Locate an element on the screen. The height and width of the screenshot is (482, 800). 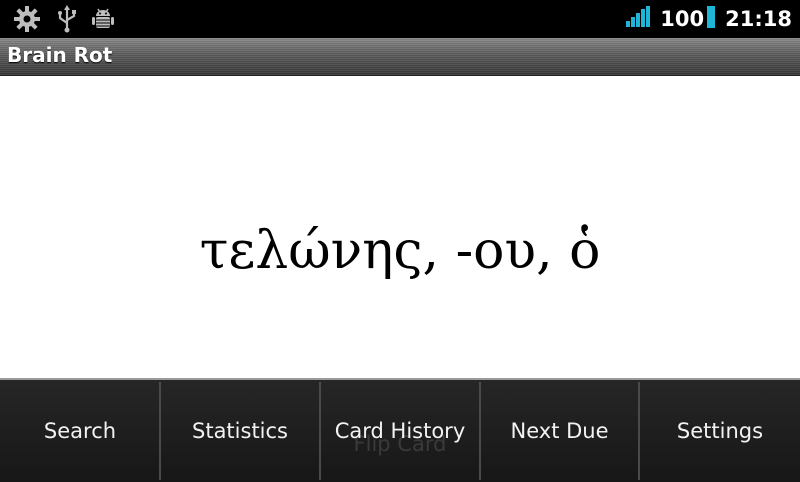
settings-gear-icon is located at coordinates (27, 19).